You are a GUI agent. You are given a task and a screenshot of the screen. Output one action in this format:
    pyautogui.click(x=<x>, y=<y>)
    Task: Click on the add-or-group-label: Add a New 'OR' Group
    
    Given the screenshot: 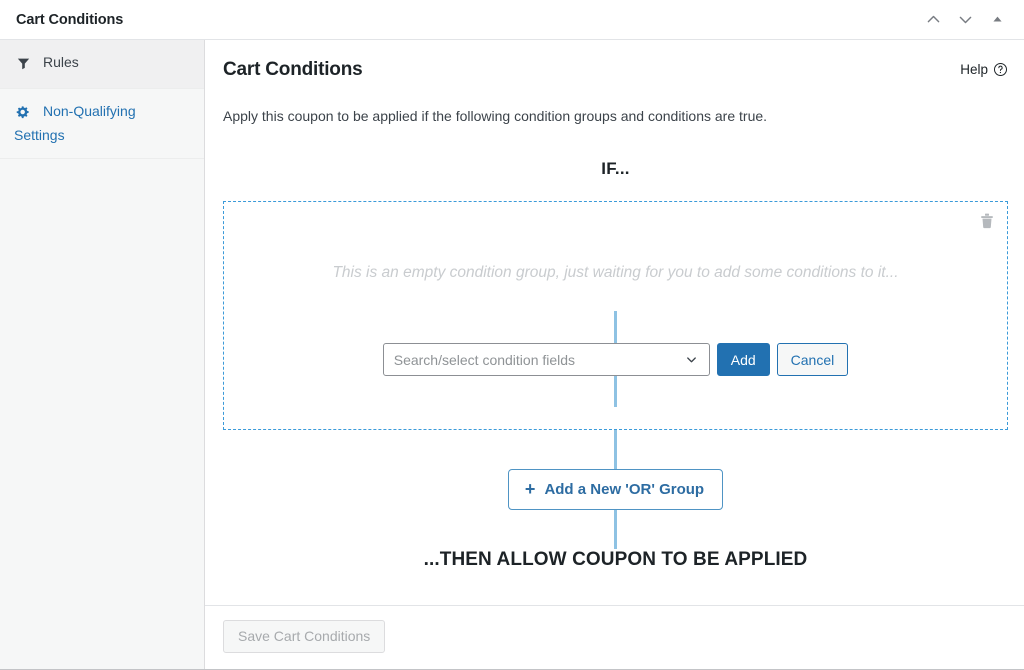 What is the action you would take?
    pyautogui.click(x=624, y=489)
    